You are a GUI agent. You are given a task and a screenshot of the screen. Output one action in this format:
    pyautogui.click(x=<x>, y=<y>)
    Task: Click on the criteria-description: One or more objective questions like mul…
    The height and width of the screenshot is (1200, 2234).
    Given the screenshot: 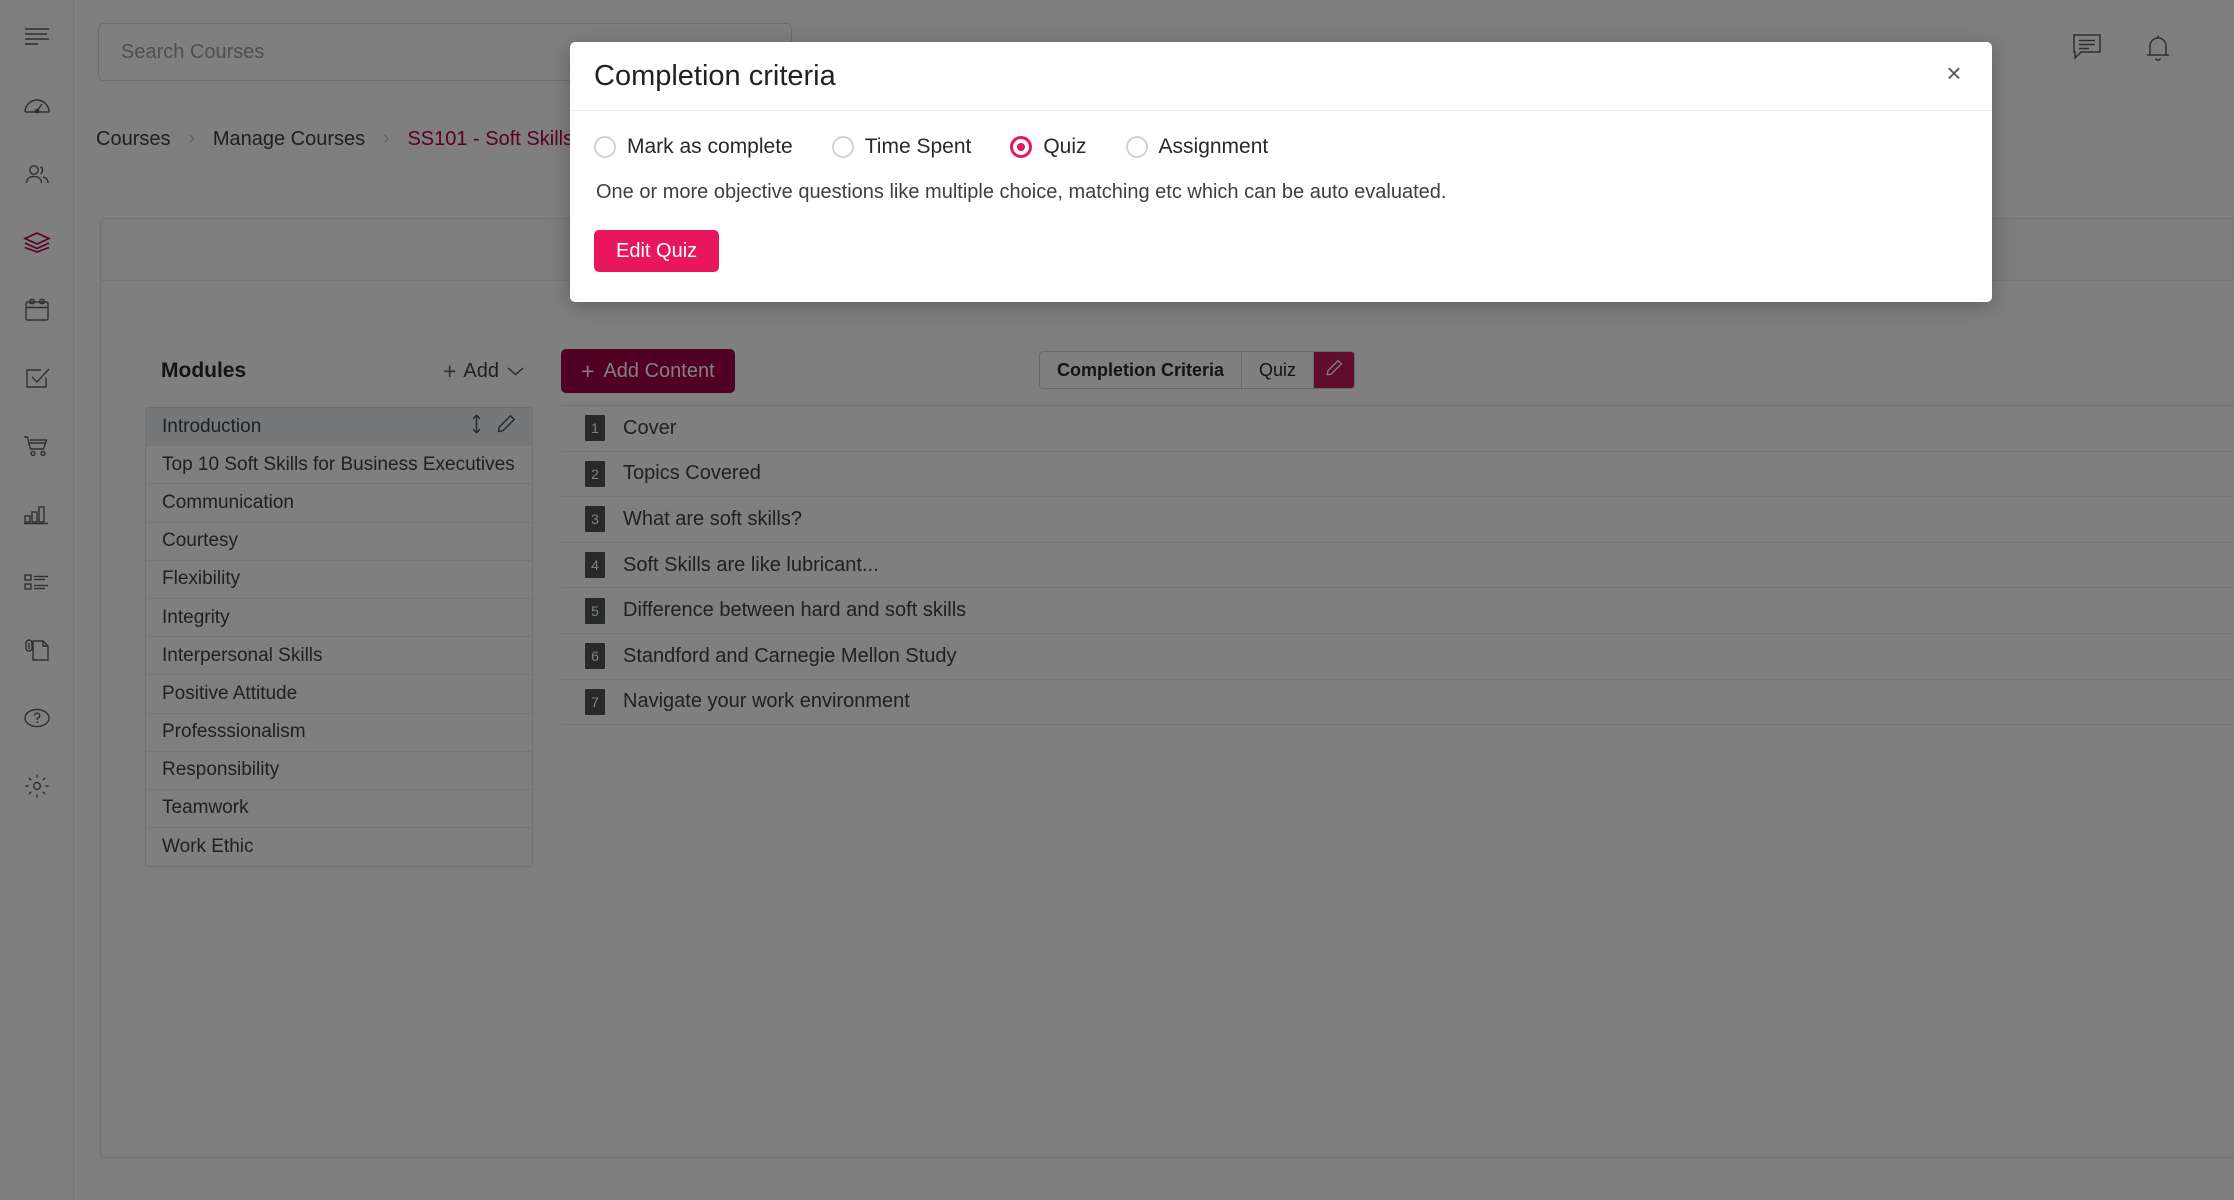 What is the action you would take?
    pyautogui.click(x=1021, y=192)
    